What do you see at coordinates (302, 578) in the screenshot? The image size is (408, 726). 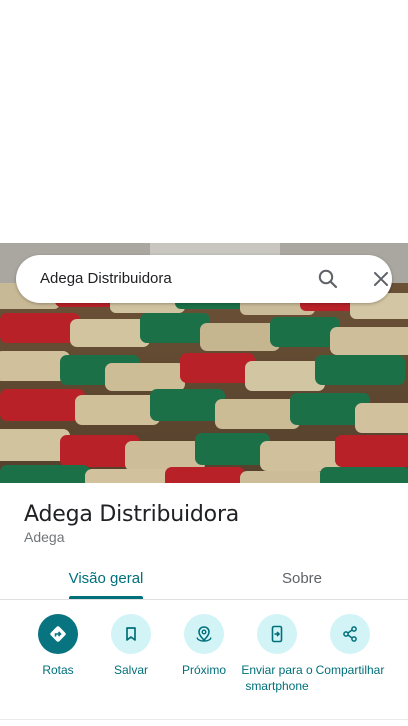 I see `tab-about: Sobre` at bounding box center [302, 578].